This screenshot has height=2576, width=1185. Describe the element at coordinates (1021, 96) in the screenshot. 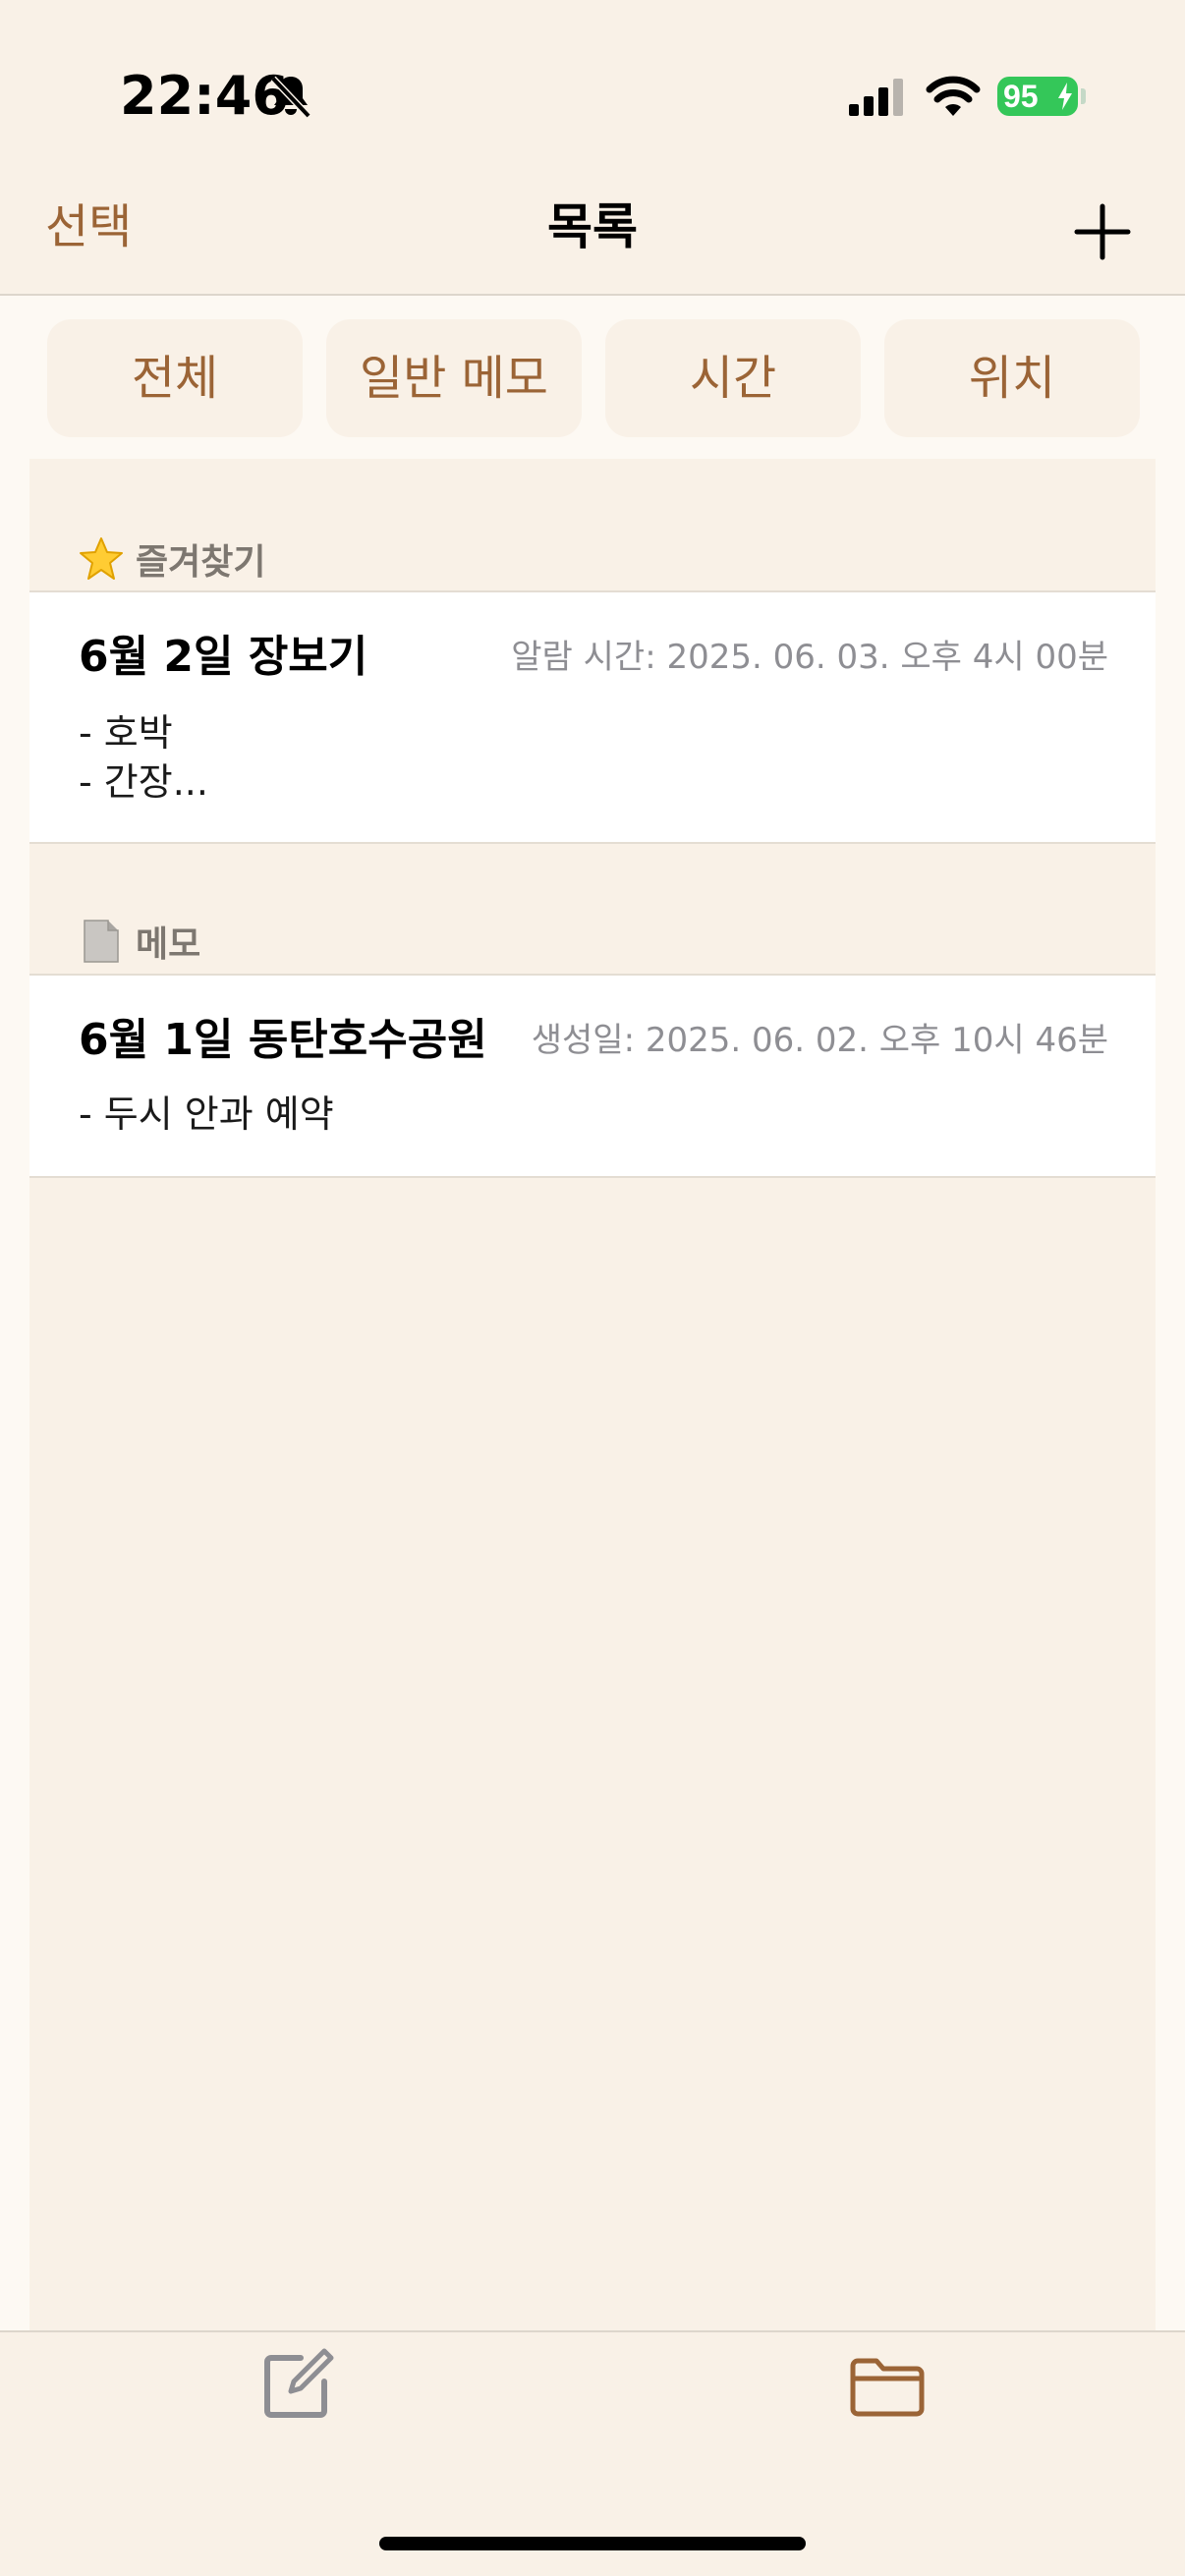

I see `battery-level: 95` at that location.